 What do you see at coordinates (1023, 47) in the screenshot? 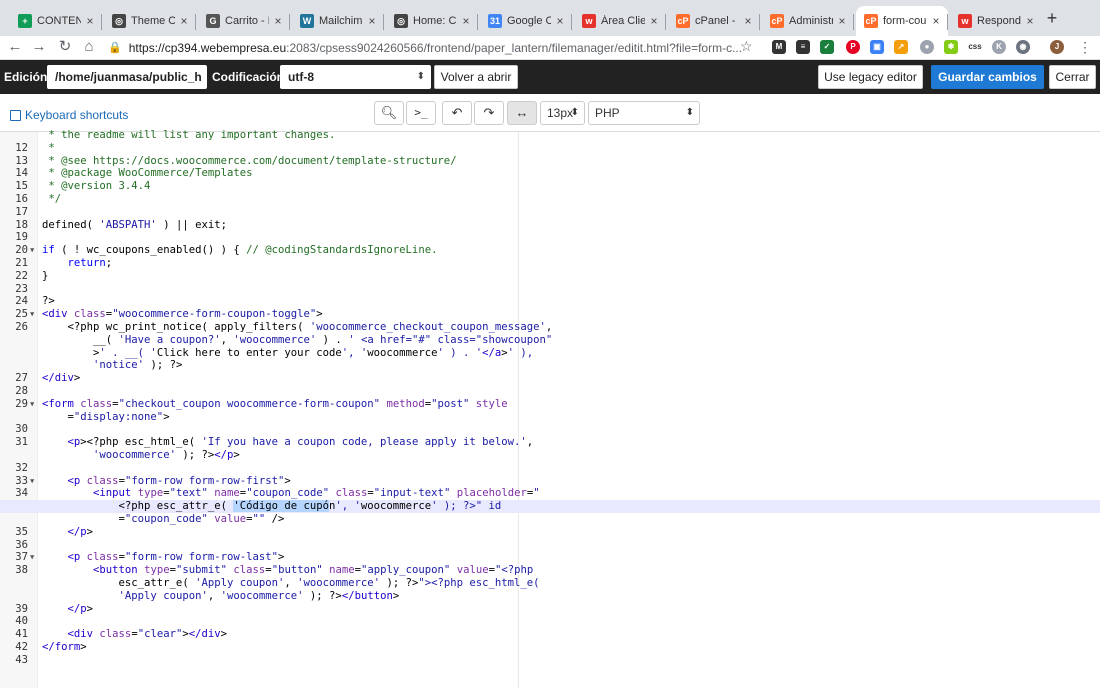
I see `extension-circle-icon: ◉` at bounding box center [1023, 47].